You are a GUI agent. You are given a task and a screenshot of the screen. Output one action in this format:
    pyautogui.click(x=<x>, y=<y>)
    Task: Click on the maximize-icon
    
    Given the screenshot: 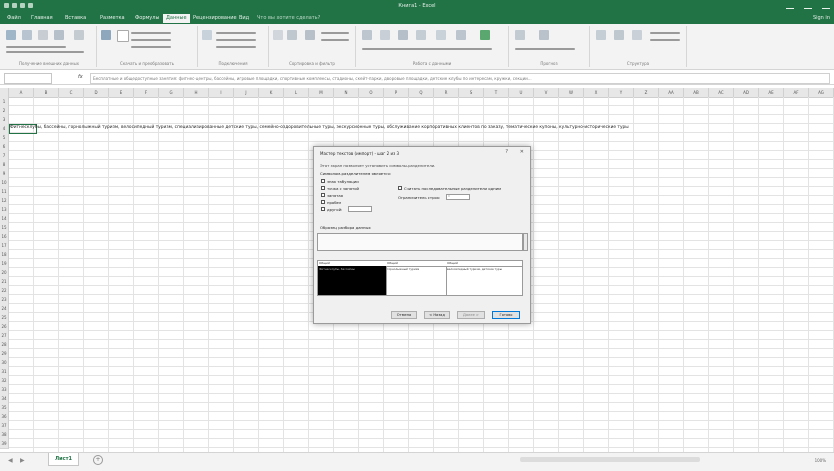 What is the action you would take?
    pyautogui.click(x=808, y=5)
    